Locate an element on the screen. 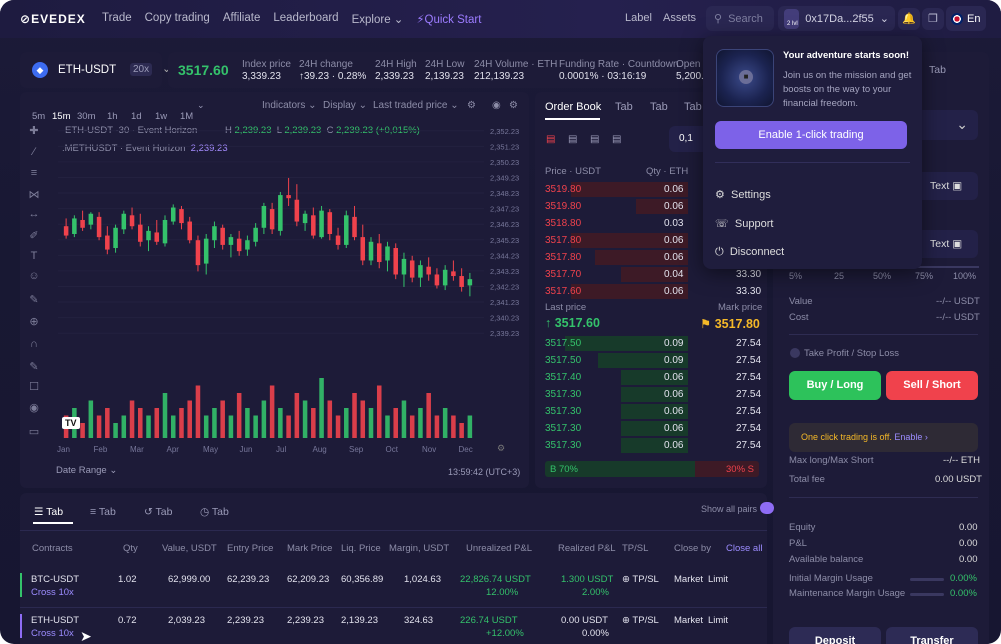  tab-order-book: Order Book is located at coordinates (573, 107).